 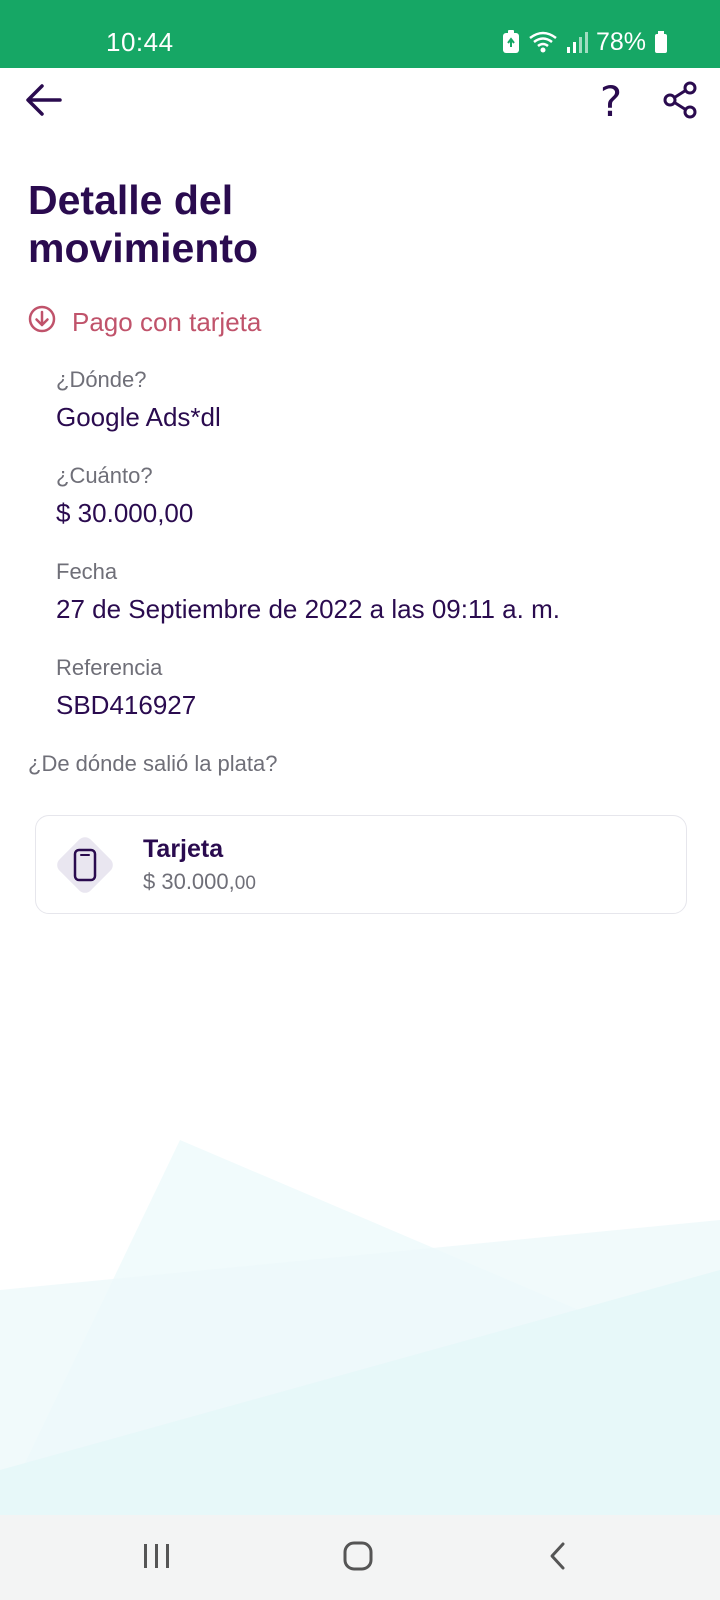 What do you see at coordinates (101, 379) in the screenshot?
I see `field-label: ¿Dónde?` at bounding box center [101, 379].